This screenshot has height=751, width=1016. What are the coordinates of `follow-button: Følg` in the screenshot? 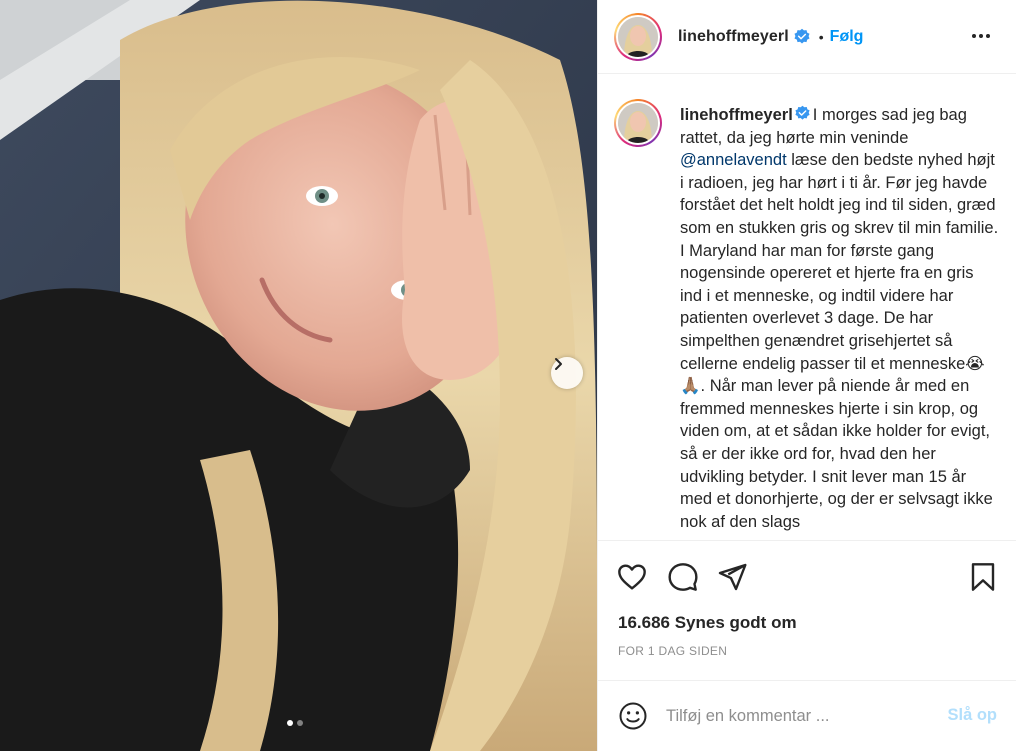 It's located at (847, 37).